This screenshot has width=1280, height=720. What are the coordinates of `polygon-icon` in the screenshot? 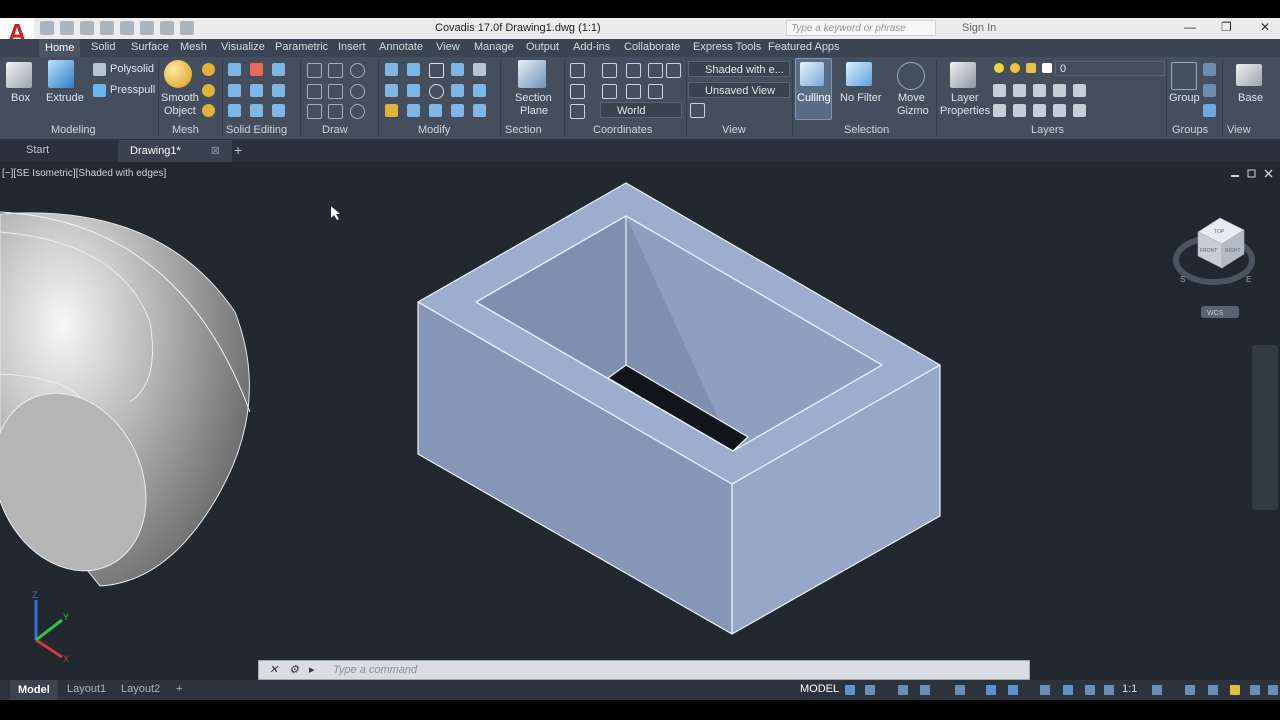 It's located at (314, 111).